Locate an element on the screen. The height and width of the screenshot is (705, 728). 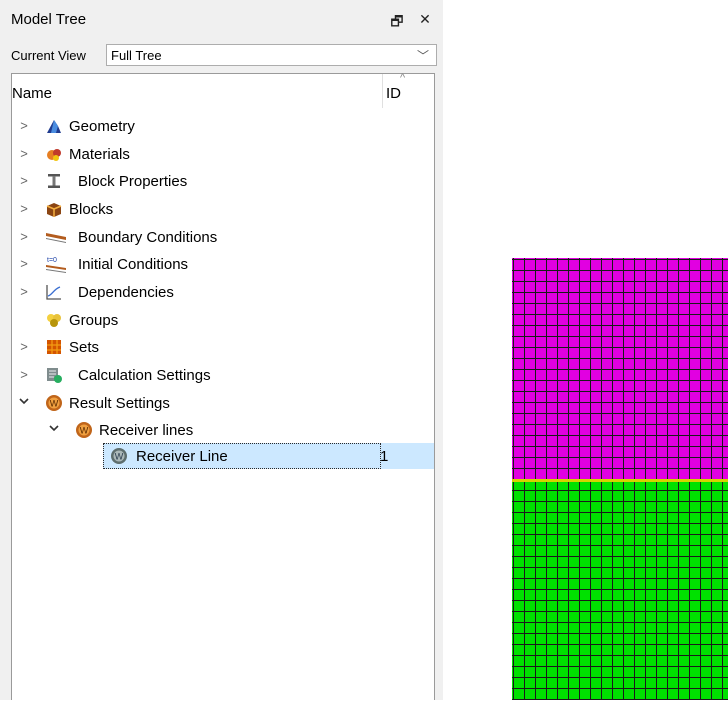
close-icon: ✕ is located at coordinates (425, 19).